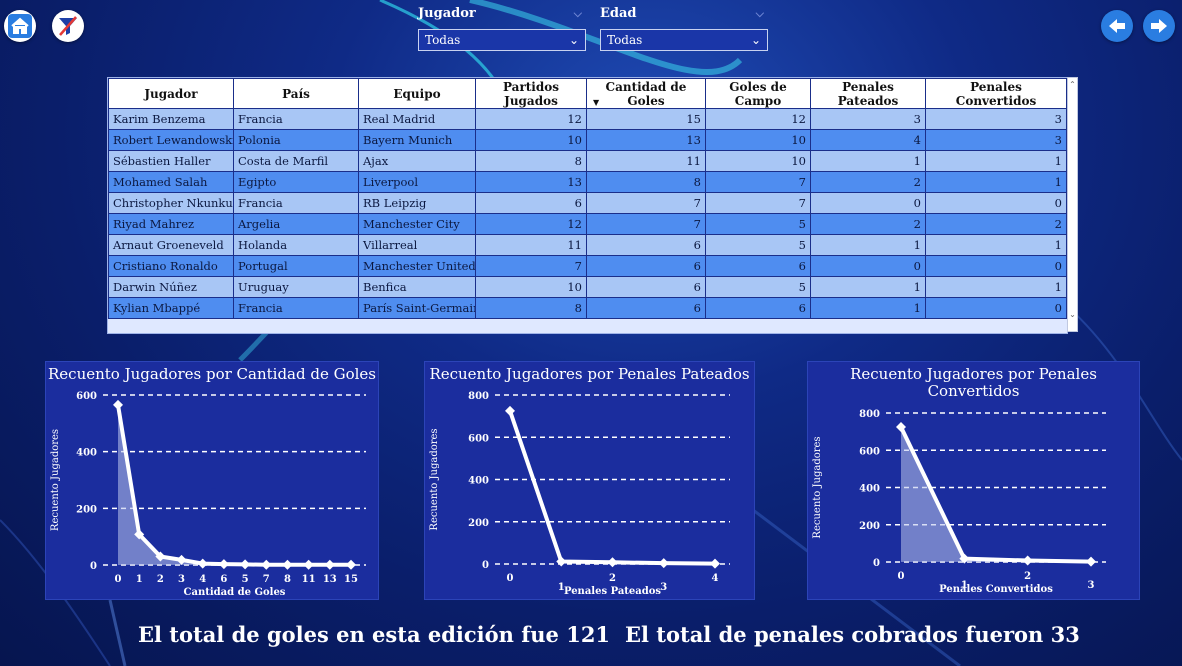 Image resolution: width=1182 pixels, height=666 pixels. I want to click on table-cell: Bayern Munich, so click(417, 140).